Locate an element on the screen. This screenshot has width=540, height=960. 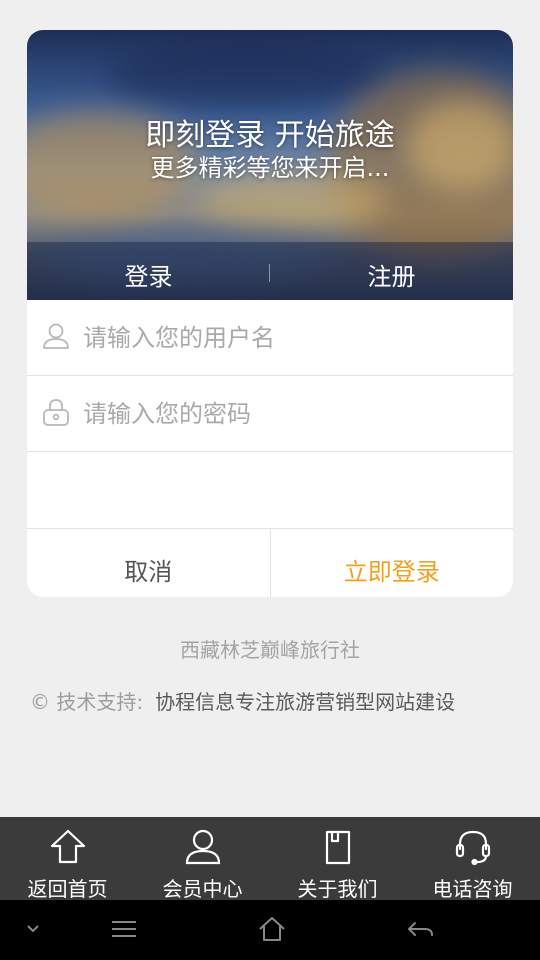
auth-tabs: 登录 注册 is located at coordinates (270, 271).